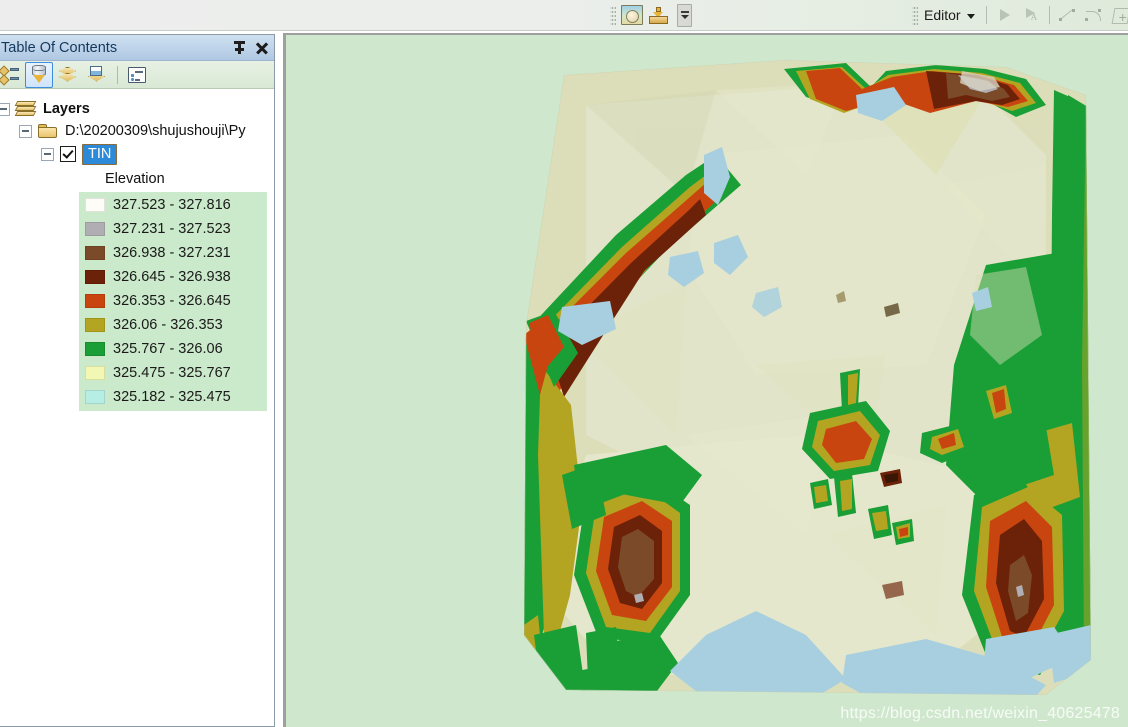 The image size is (1128, 727). I want to click on legend-row: 327.231 - 327.523, so click(173, 229).